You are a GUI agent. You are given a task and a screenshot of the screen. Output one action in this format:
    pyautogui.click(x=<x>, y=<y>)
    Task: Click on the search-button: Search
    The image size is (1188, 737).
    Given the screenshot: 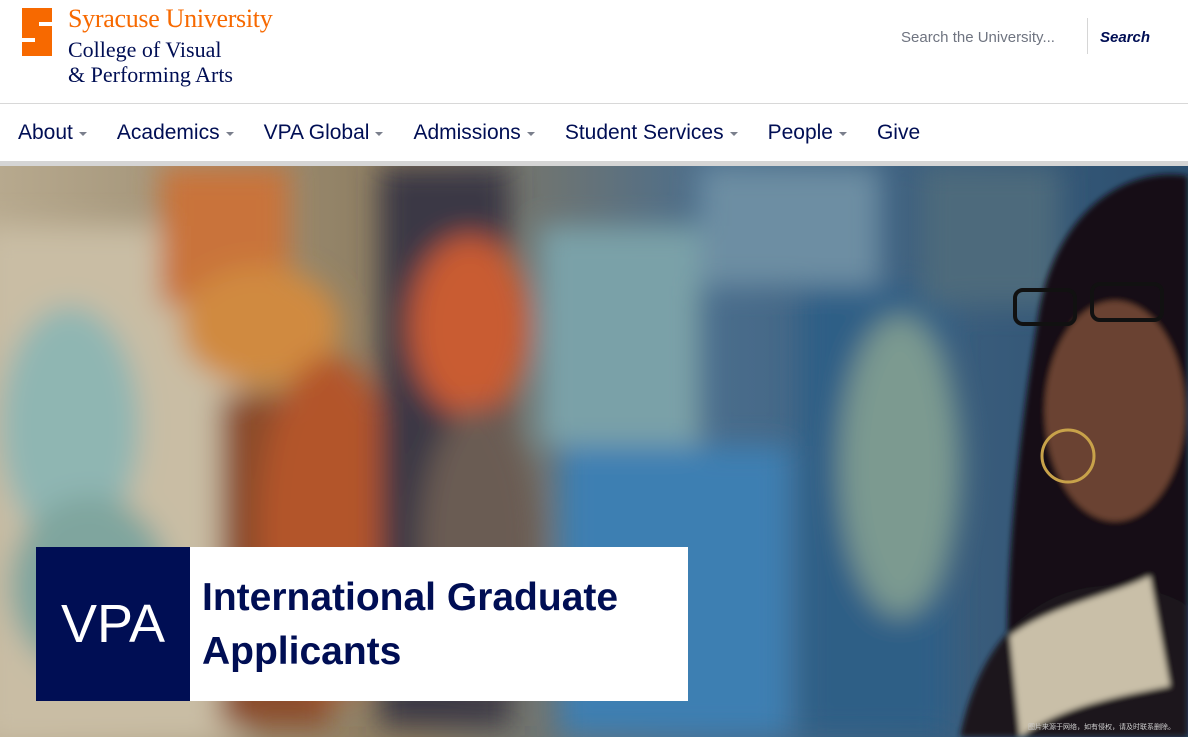 What is the action you would take?
    pyautogui.click(x=1123, y=37)
    